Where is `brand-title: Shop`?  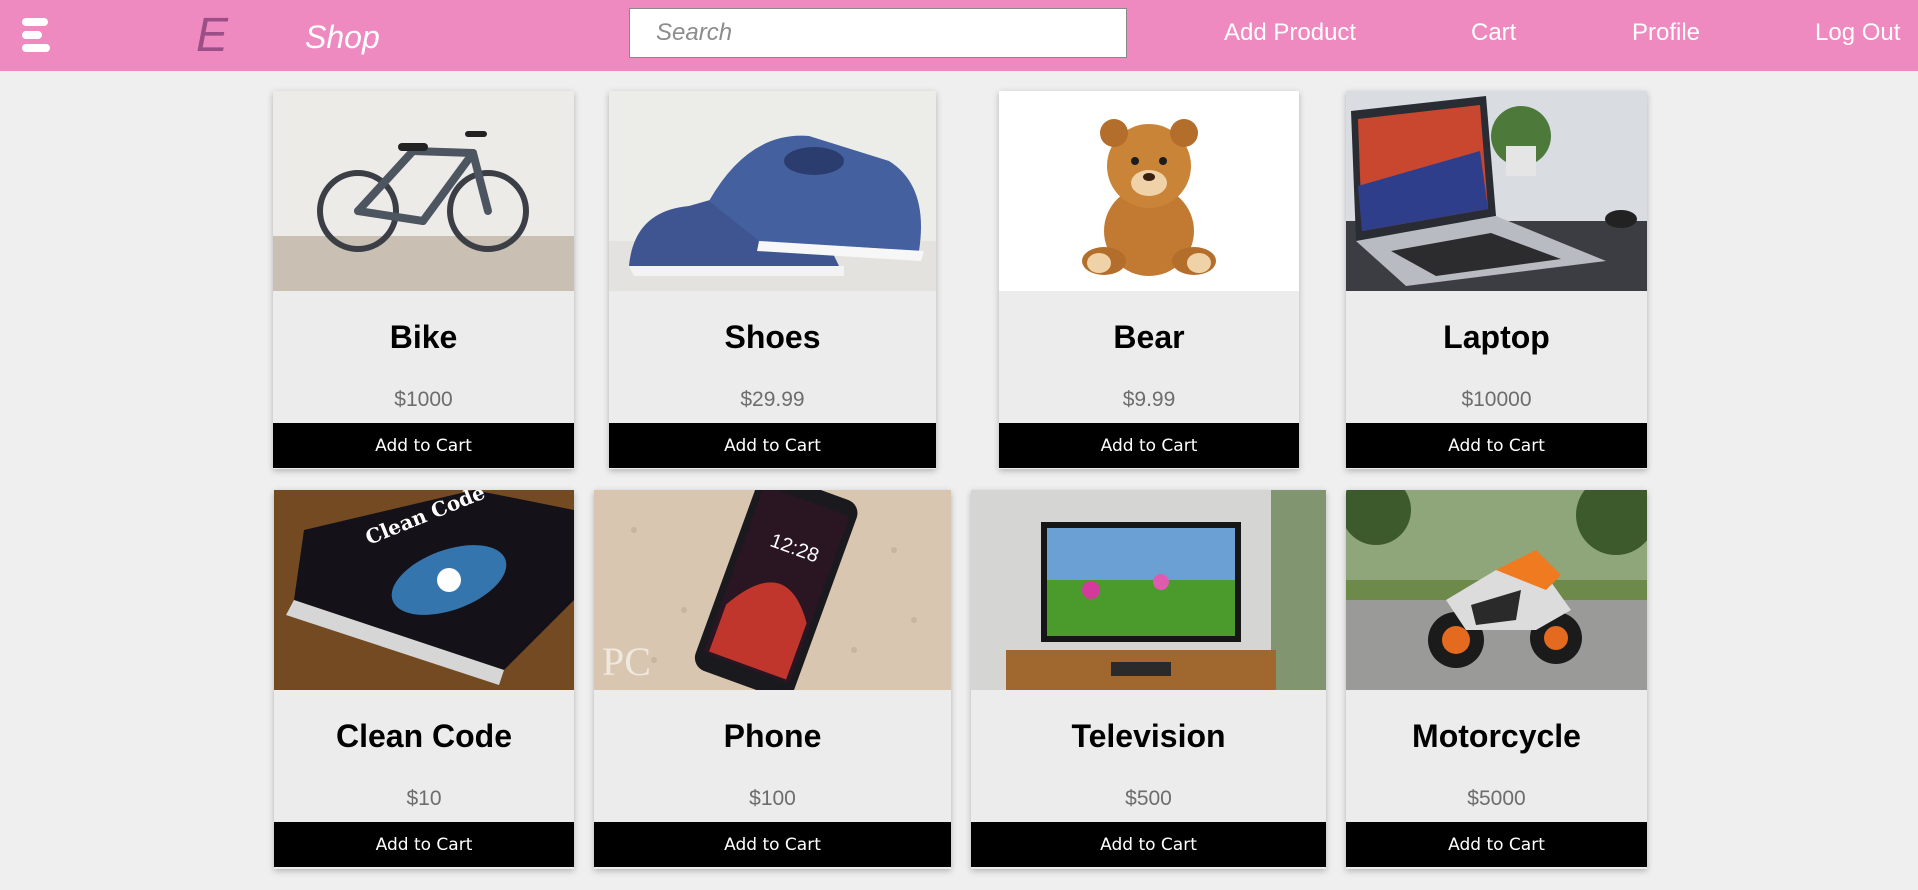
brand-title: Shop is located at coordinates (342, 37).